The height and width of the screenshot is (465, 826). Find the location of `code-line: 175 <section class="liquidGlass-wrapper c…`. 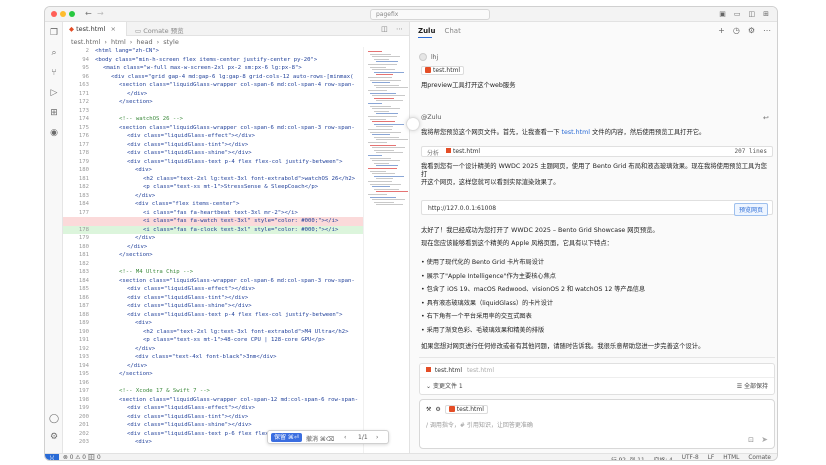

code-line: 175 <section class="liquidGlass-wrapper c… is located at coordinates (213, 128).